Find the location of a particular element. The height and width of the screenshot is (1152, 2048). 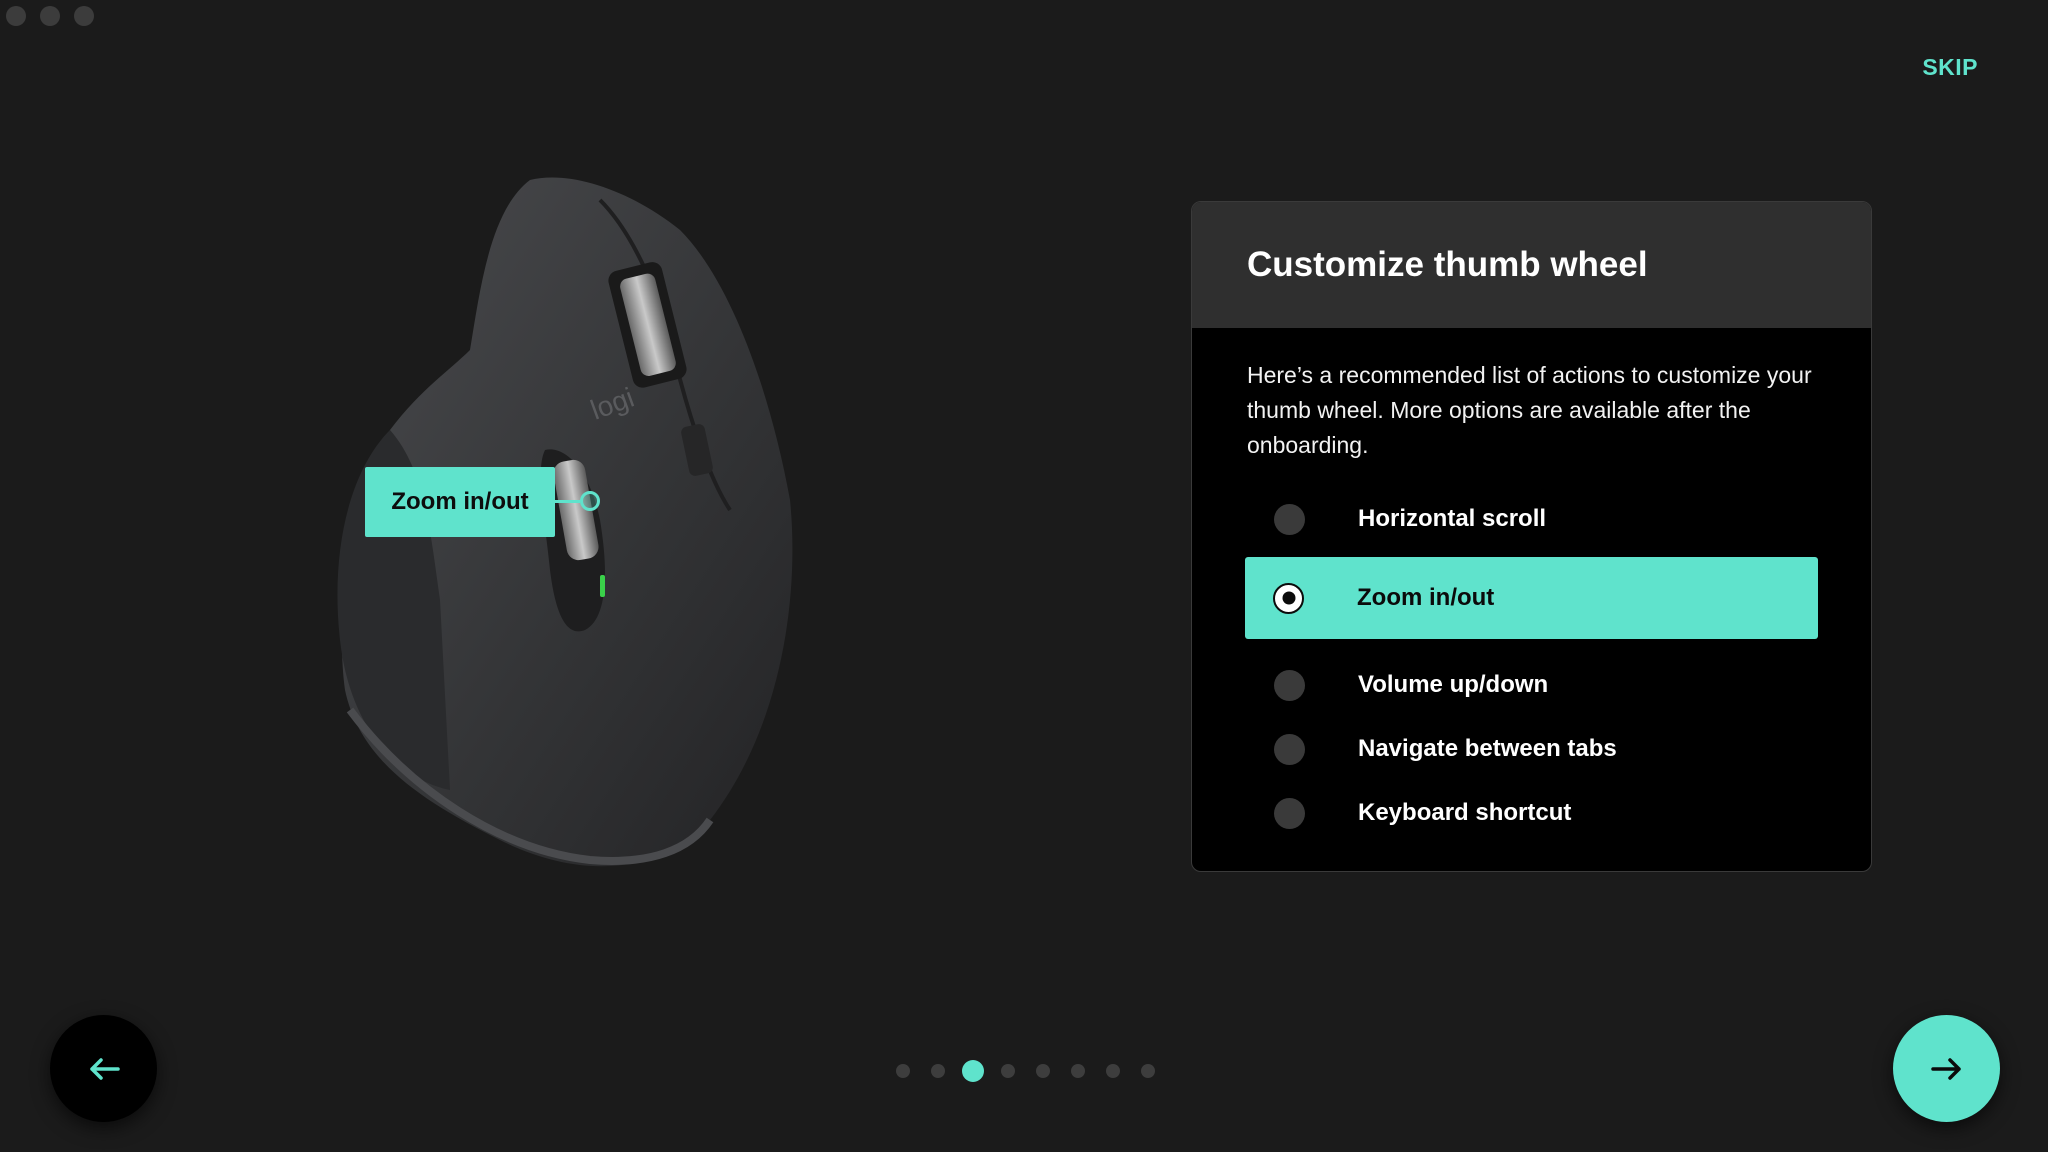

window-controls is located at coordinates (50, 16).